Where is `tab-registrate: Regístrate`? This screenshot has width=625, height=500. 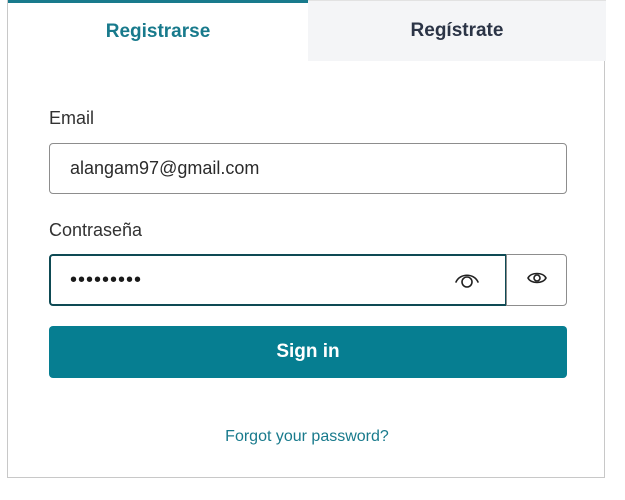 tab-registrate: Regístrate is located at coordinates (457, 30).